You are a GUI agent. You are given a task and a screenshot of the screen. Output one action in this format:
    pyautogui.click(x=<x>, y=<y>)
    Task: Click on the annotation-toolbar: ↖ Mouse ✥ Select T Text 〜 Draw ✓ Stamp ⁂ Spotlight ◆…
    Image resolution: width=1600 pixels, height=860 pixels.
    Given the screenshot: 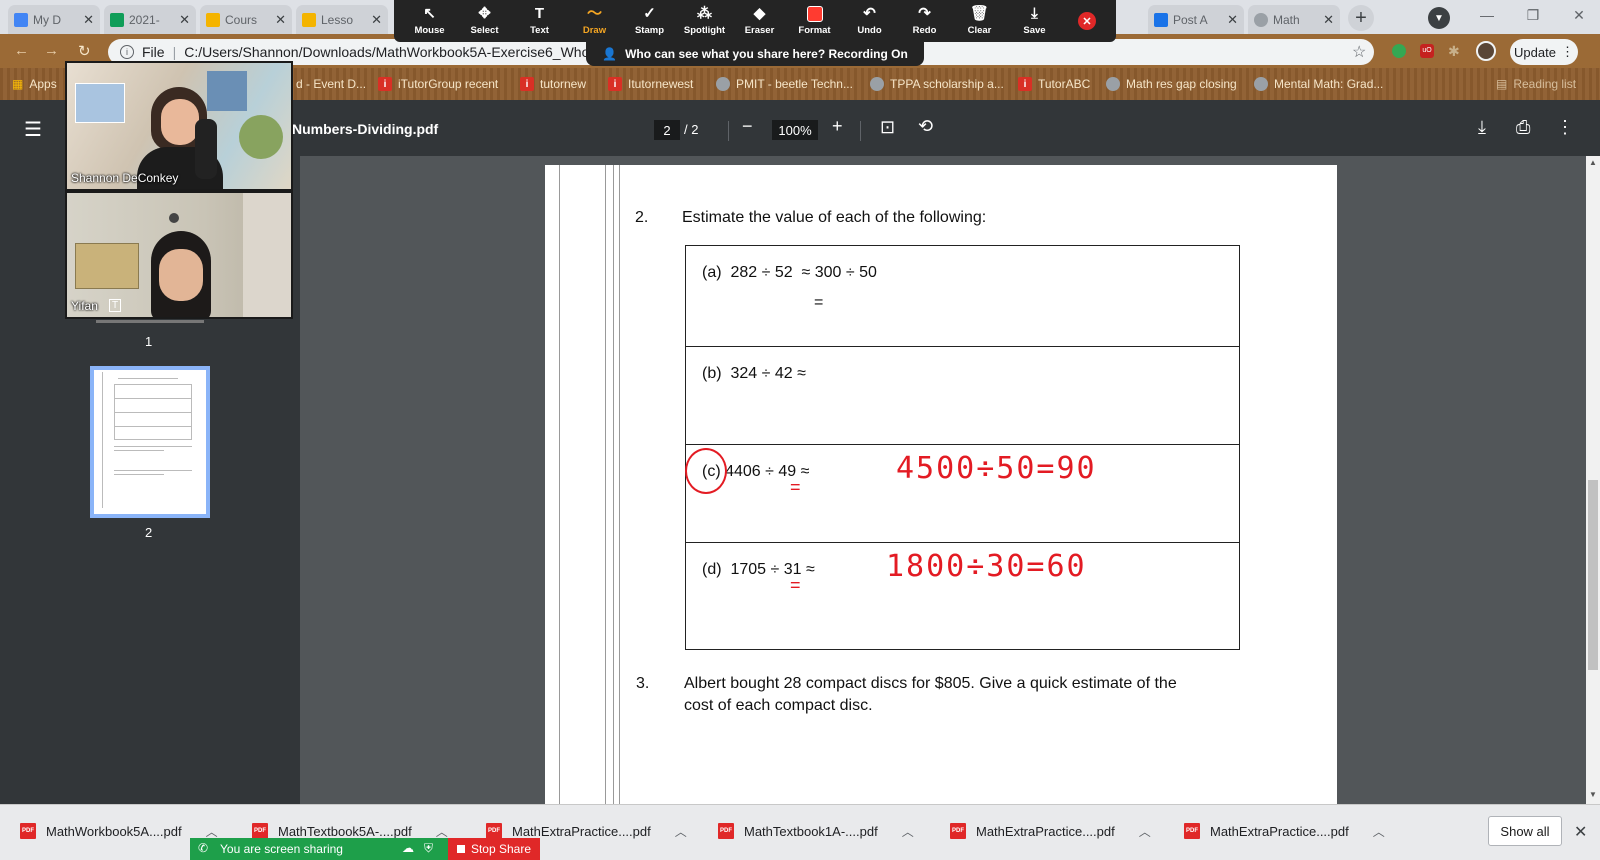 What is the action you would take?
    pyautogui.click(x=755, y=21)
    